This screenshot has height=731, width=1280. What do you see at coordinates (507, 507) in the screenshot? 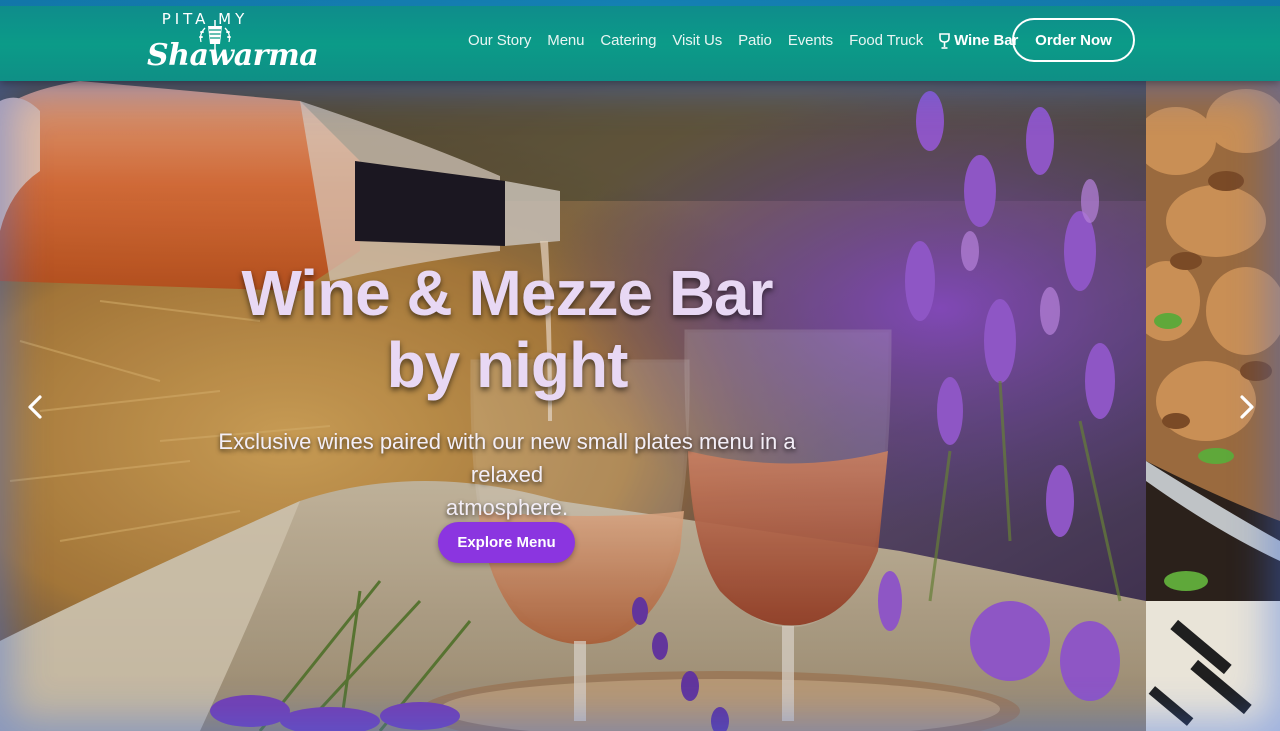
I see `hero-subtitle-line-2: atmosphere.` at bounding box center [507, 507].